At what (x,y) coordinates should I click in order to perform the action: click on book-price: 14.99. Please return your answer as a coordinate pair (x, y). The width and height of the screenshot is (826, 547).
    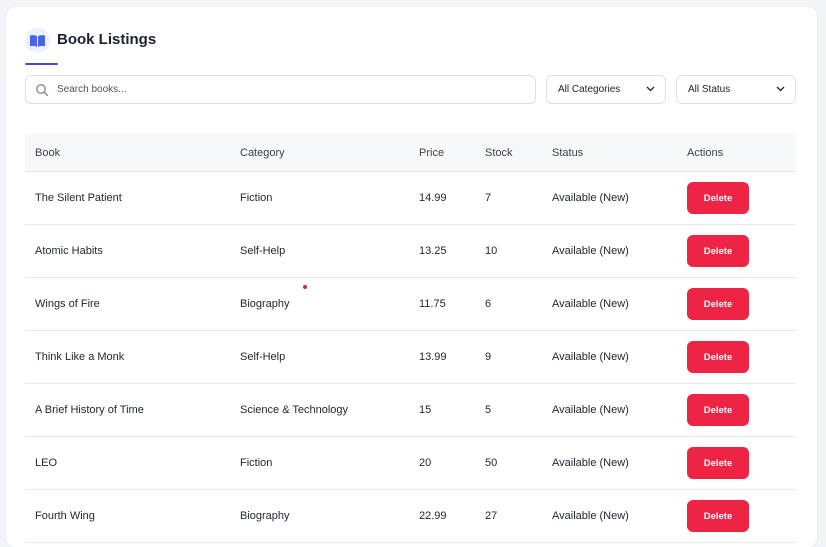
    Looking at the image, I should click on (433, 198).